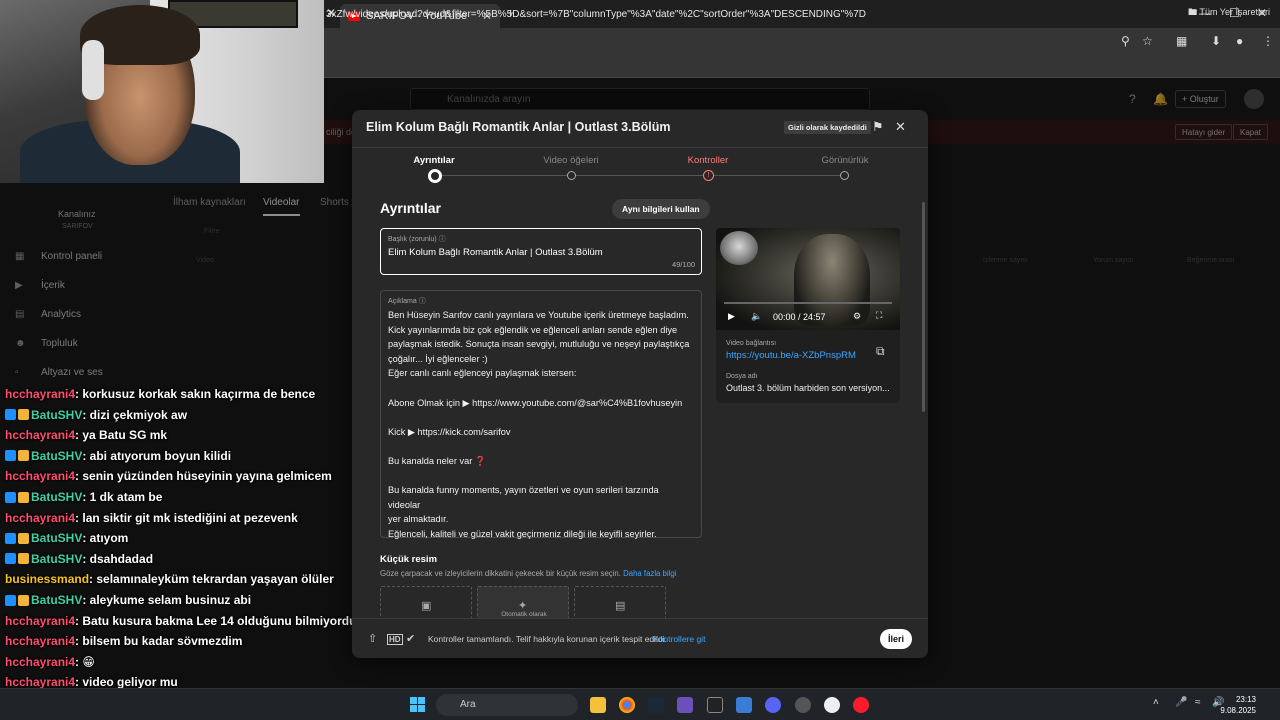 The height and width of the screenshot is (720, 1280). Describe the element at coordinates (418, 519) in the screenshot. I see `description-line: yer almaktadır.` at that location.